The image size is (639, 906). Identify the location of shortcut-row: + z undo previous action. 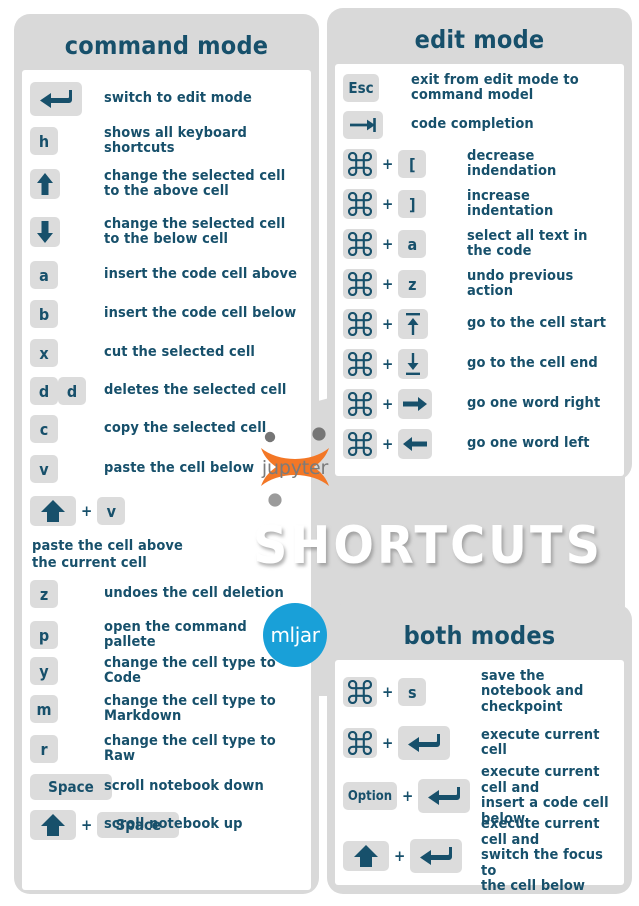
(479, 284).